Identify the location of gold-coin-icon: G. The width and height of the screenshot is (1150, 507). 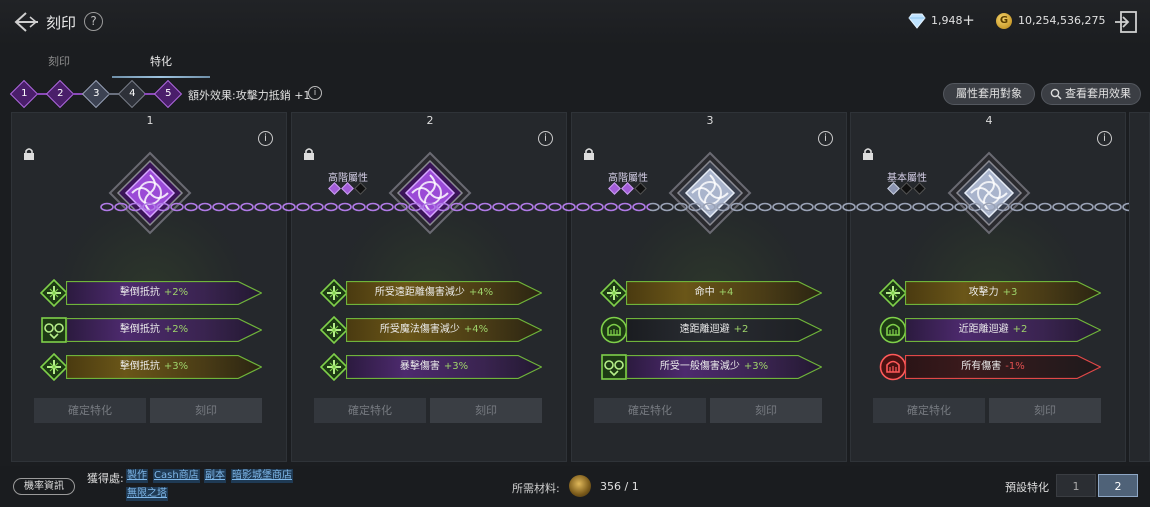
(1004, 21).